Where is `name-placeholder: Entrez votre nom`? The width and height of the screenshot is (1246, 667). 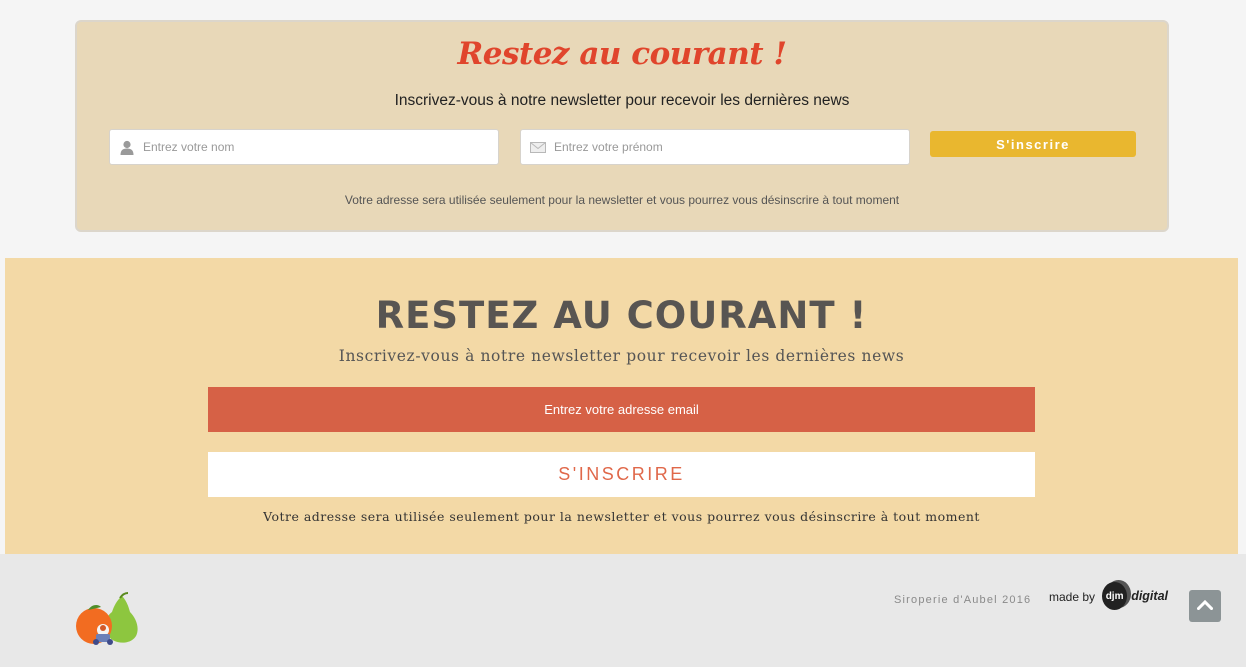
name-placeholder: Entrez votre nom is located at coordinates (189, 147).